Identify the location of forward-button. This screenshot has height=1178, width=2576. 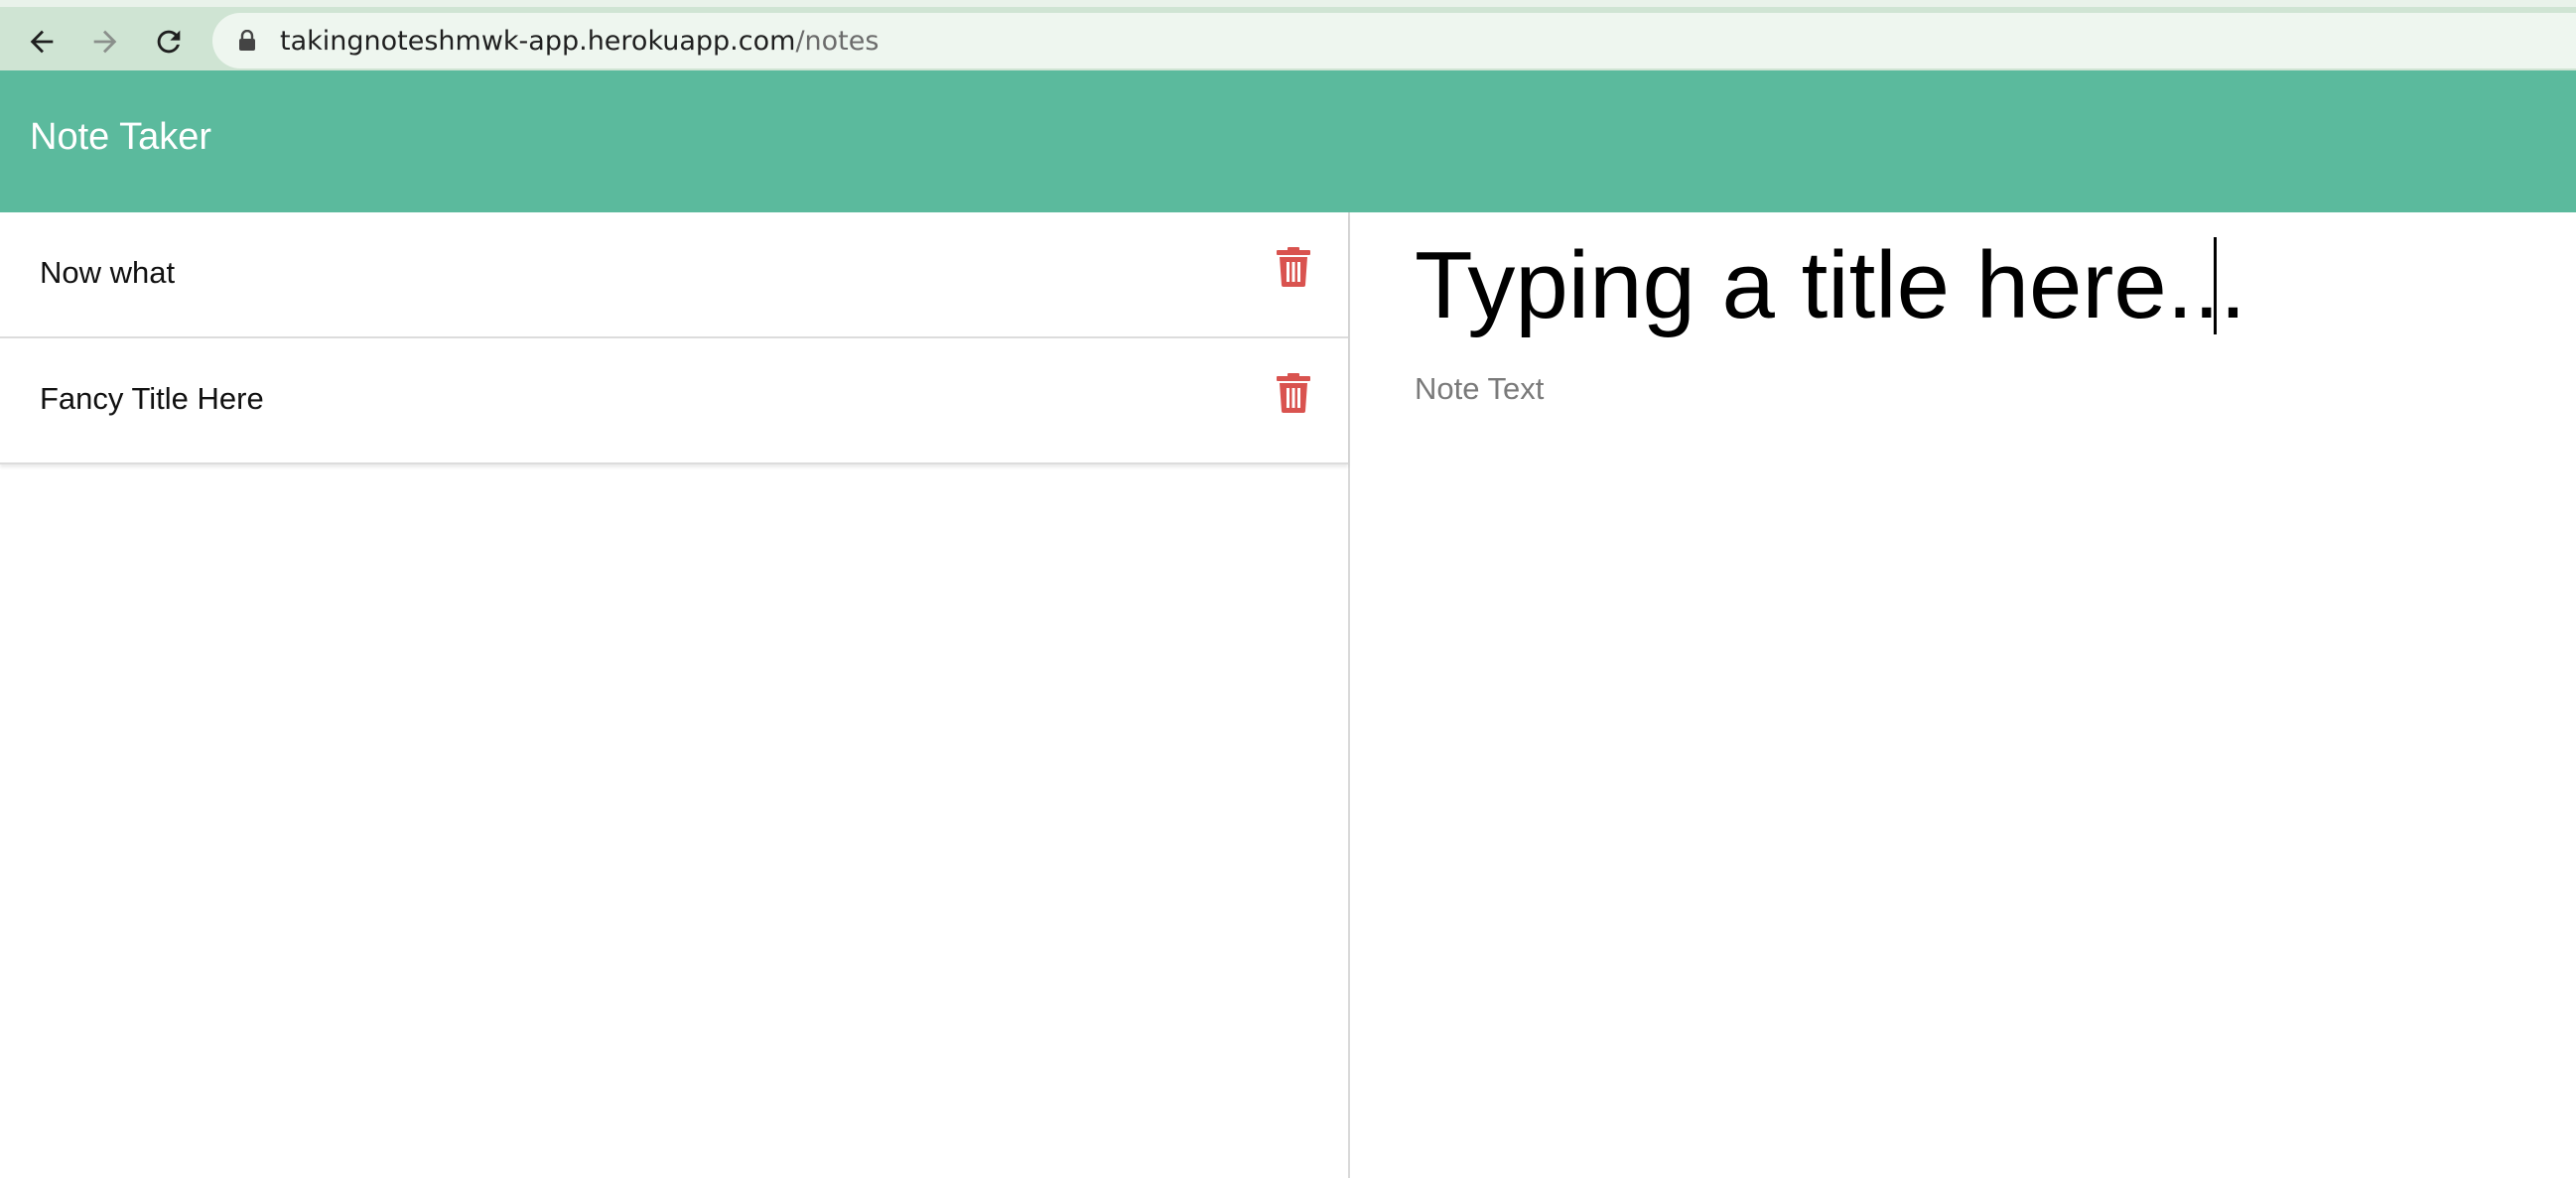
(105, 41).